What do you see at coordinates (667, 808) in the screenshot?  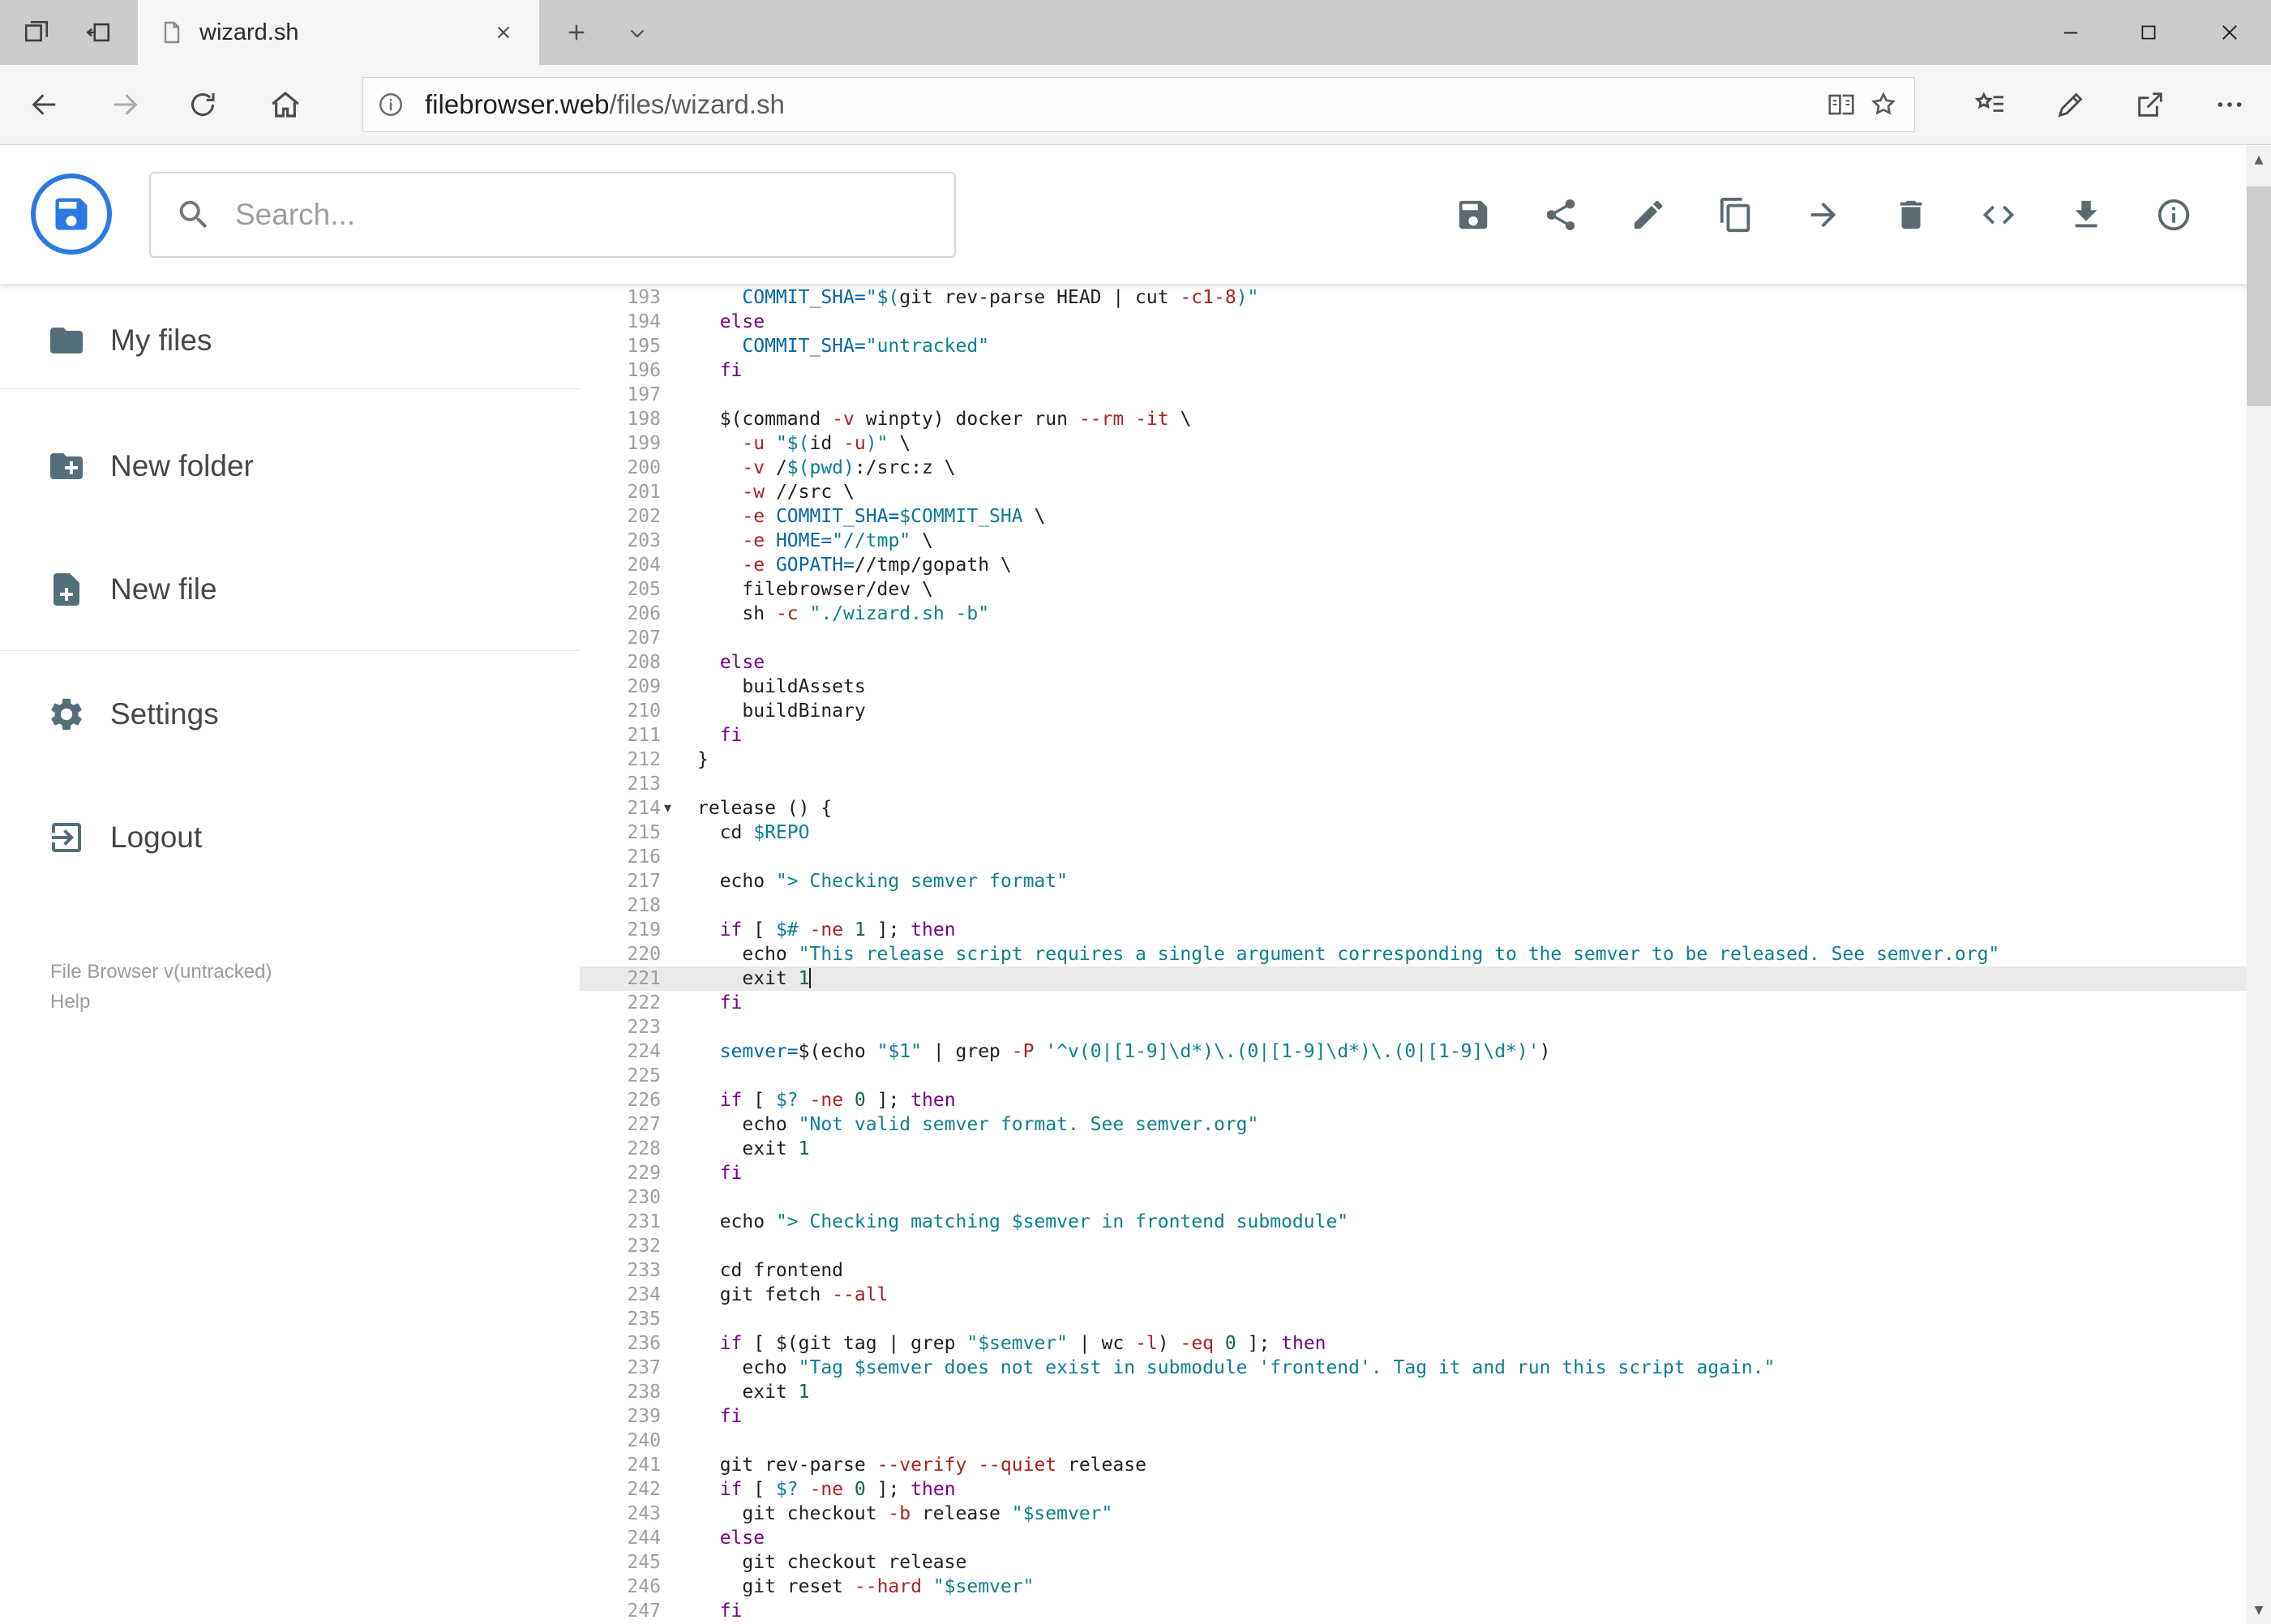 I see `fold-marker-icon: ▾` at bounding box center [667, 808].